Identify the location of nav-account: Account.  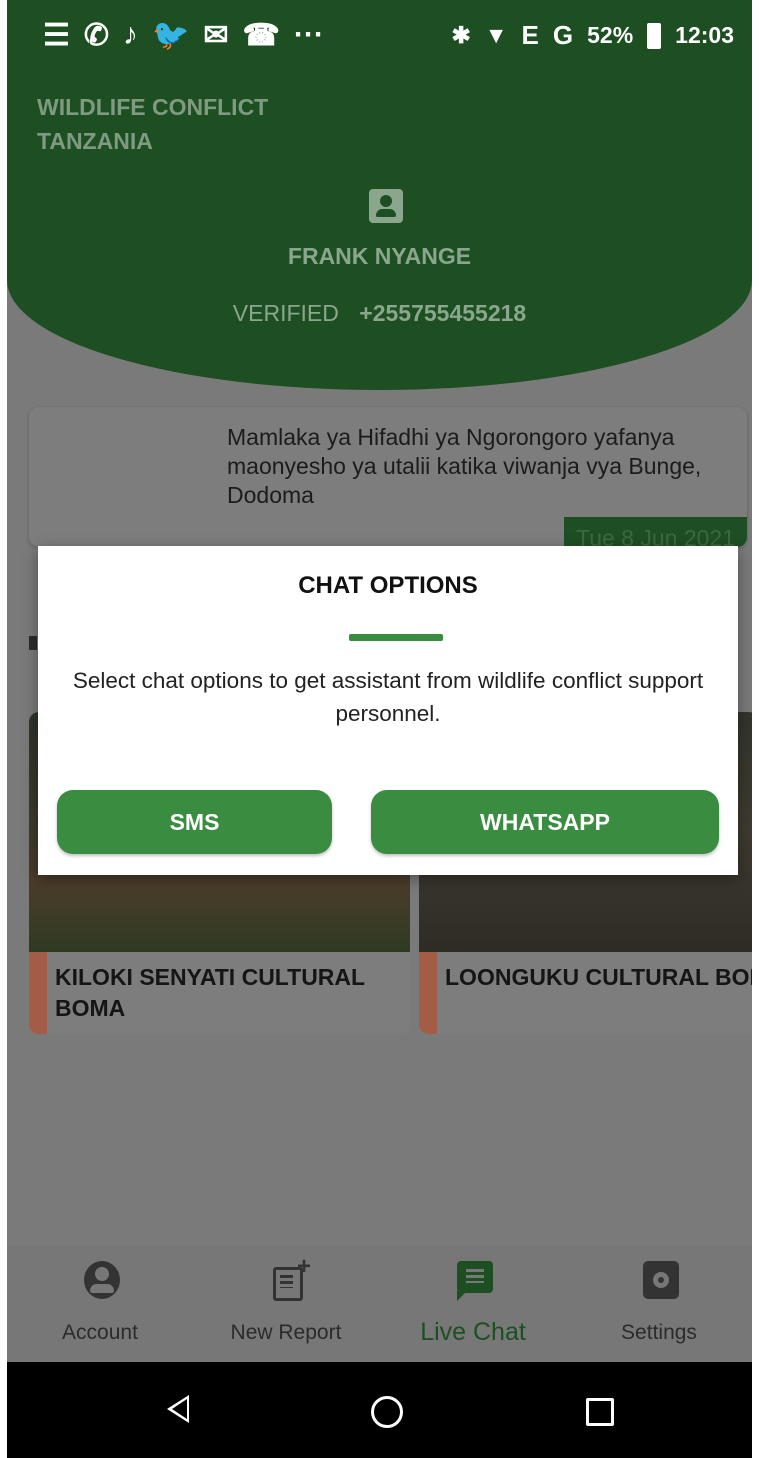
(100, 1303).